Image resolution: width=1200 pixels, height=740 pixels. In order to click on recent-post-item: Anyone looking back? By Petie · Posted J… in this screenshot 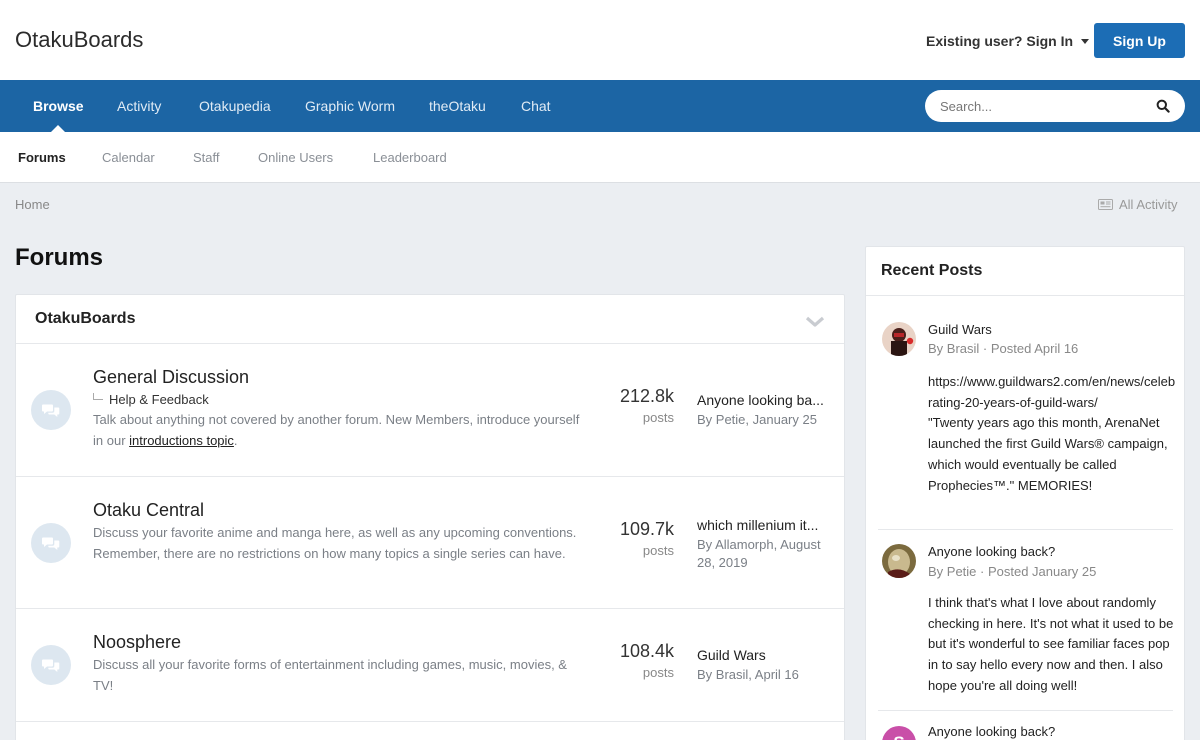, I will do `click(1026, 626)`.